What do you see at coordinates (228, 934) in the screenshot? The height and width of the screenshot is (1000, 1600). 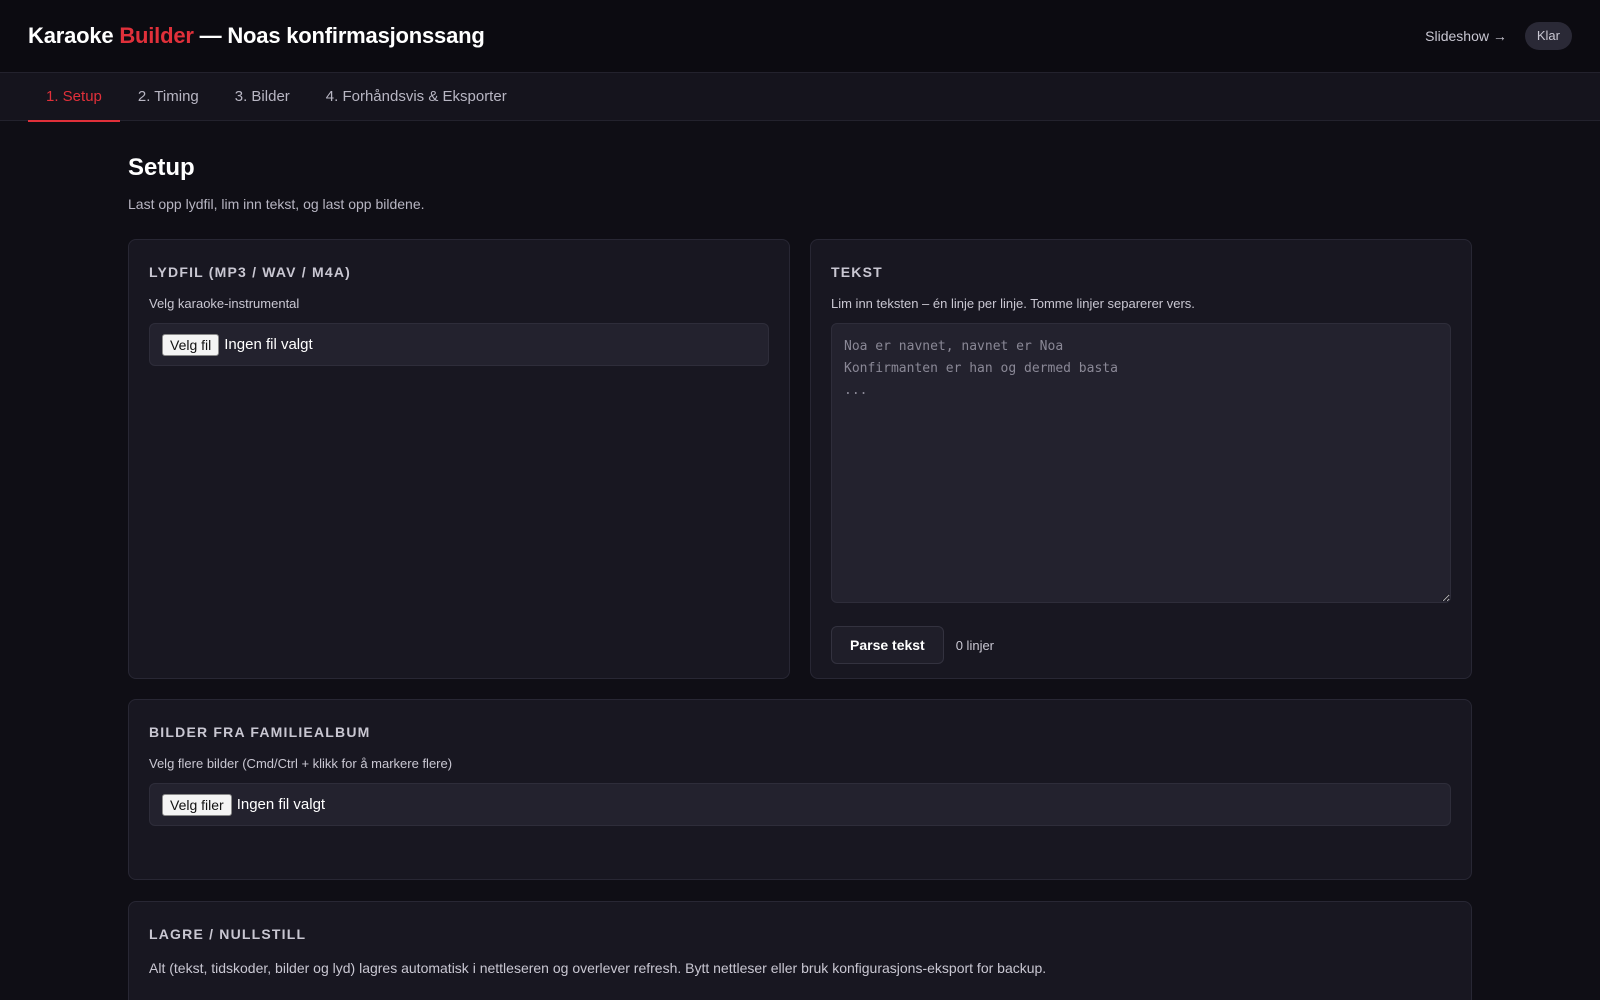 I see `save-card-heading: Lagre / Nullstill` at bounding box center [228, 934].